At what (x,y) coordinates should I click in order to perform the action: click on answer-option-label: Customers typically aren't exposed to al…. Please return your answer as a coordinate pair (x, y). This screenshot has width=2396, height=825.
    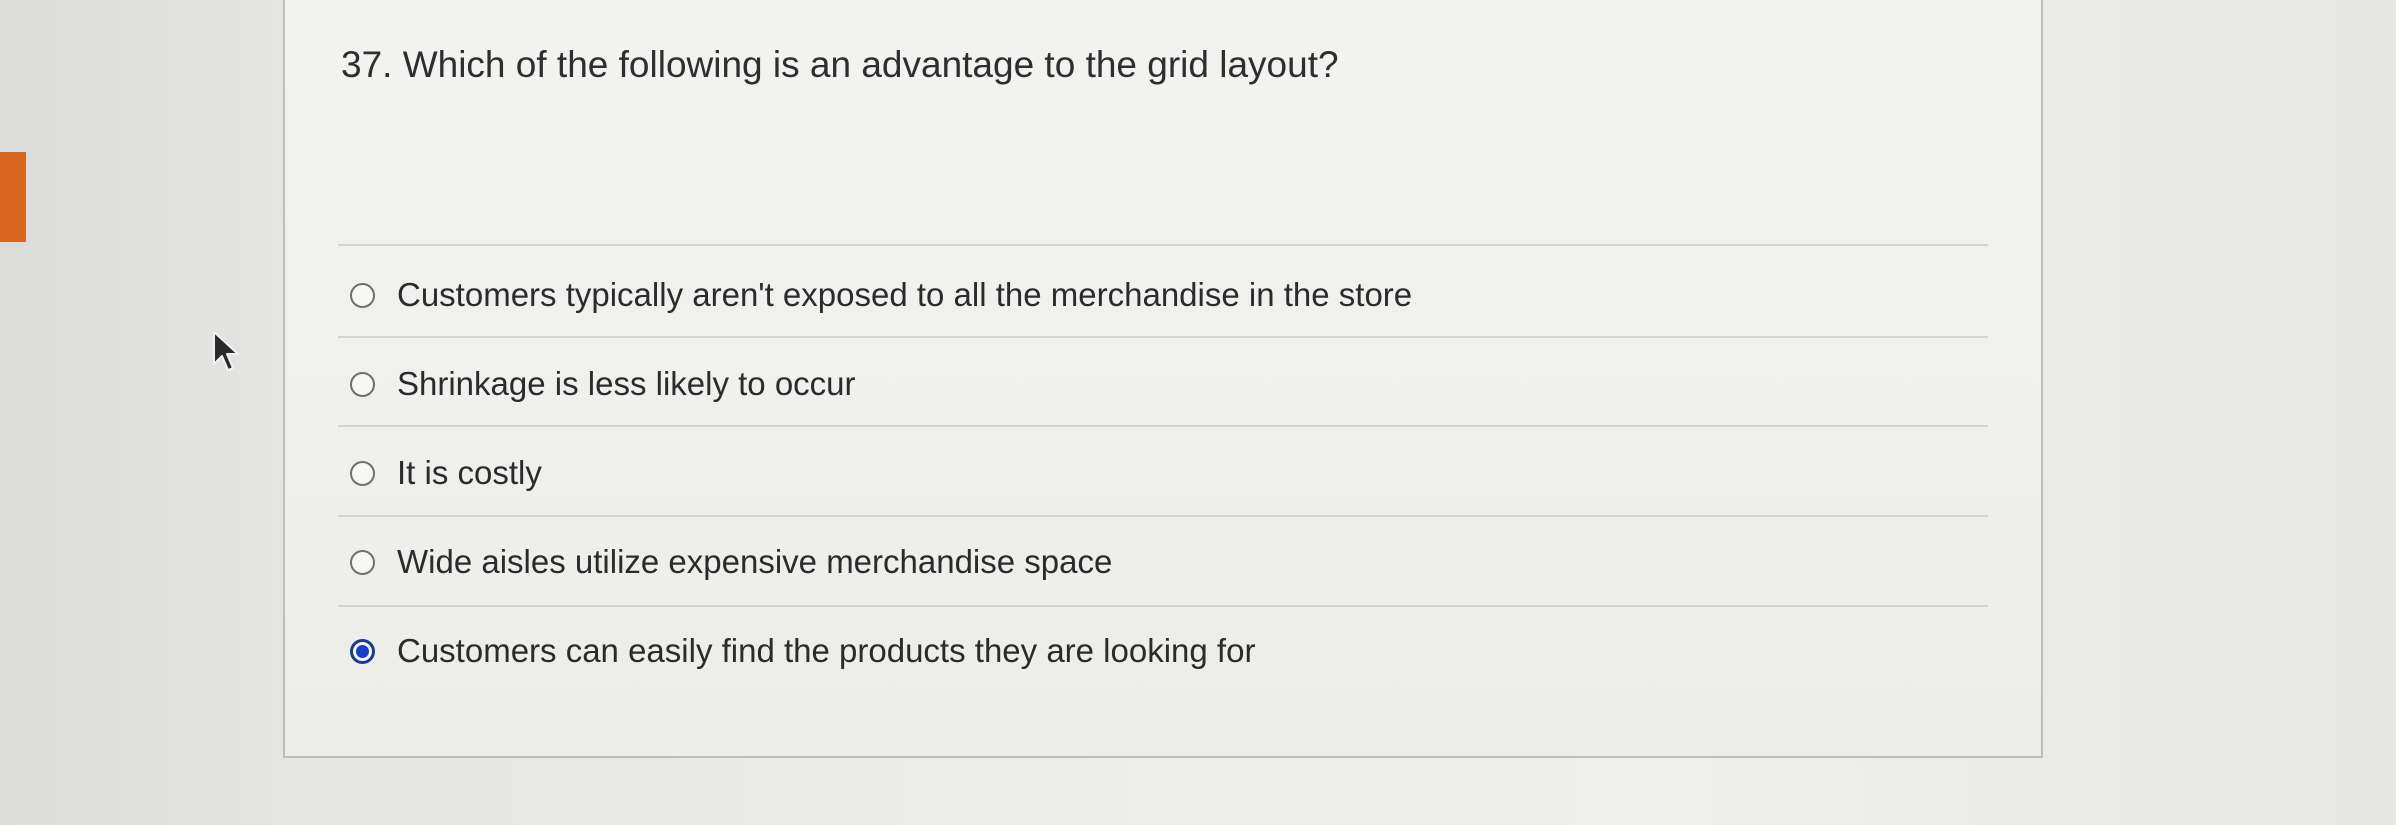
    Looking at the image, I should click on (904, 295).